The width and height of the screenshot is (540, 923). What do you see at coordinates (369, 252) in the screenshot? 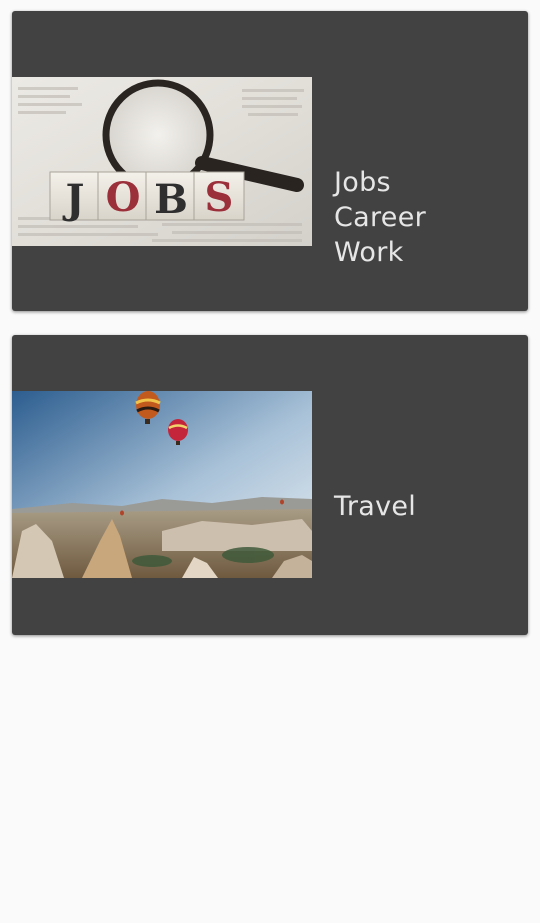
I see `label-work: Work` at bounding box center [369, 252].